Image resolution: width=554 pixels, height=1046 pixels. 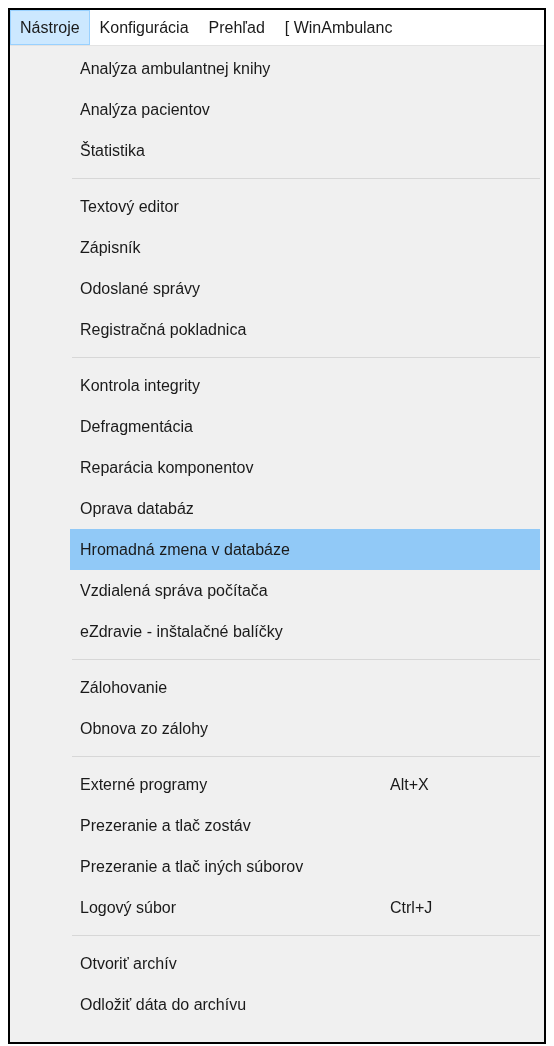 What do you see at coordinates (129, 206) in the screenshot?
I see `menu-item-label: Textový editor` at bounding box center [129, 206].